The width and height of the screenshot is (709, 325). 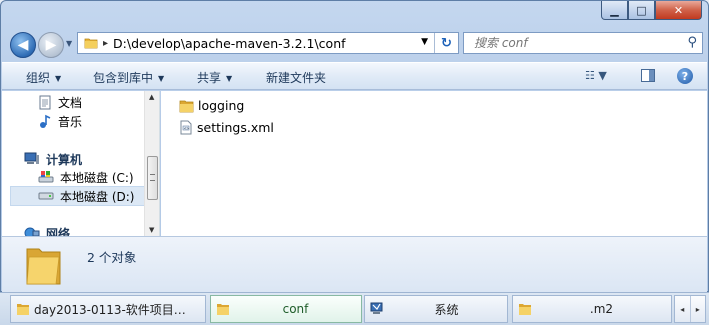 I want to click on refresh-button: ↻, so click(x=446, y=43).